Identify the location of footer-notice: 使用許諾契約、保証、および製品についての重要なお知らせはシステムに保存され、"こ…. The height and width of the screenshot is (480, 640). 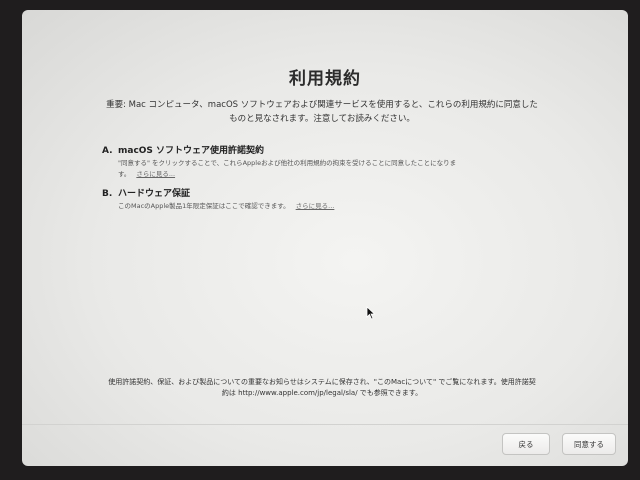
(322, 388).